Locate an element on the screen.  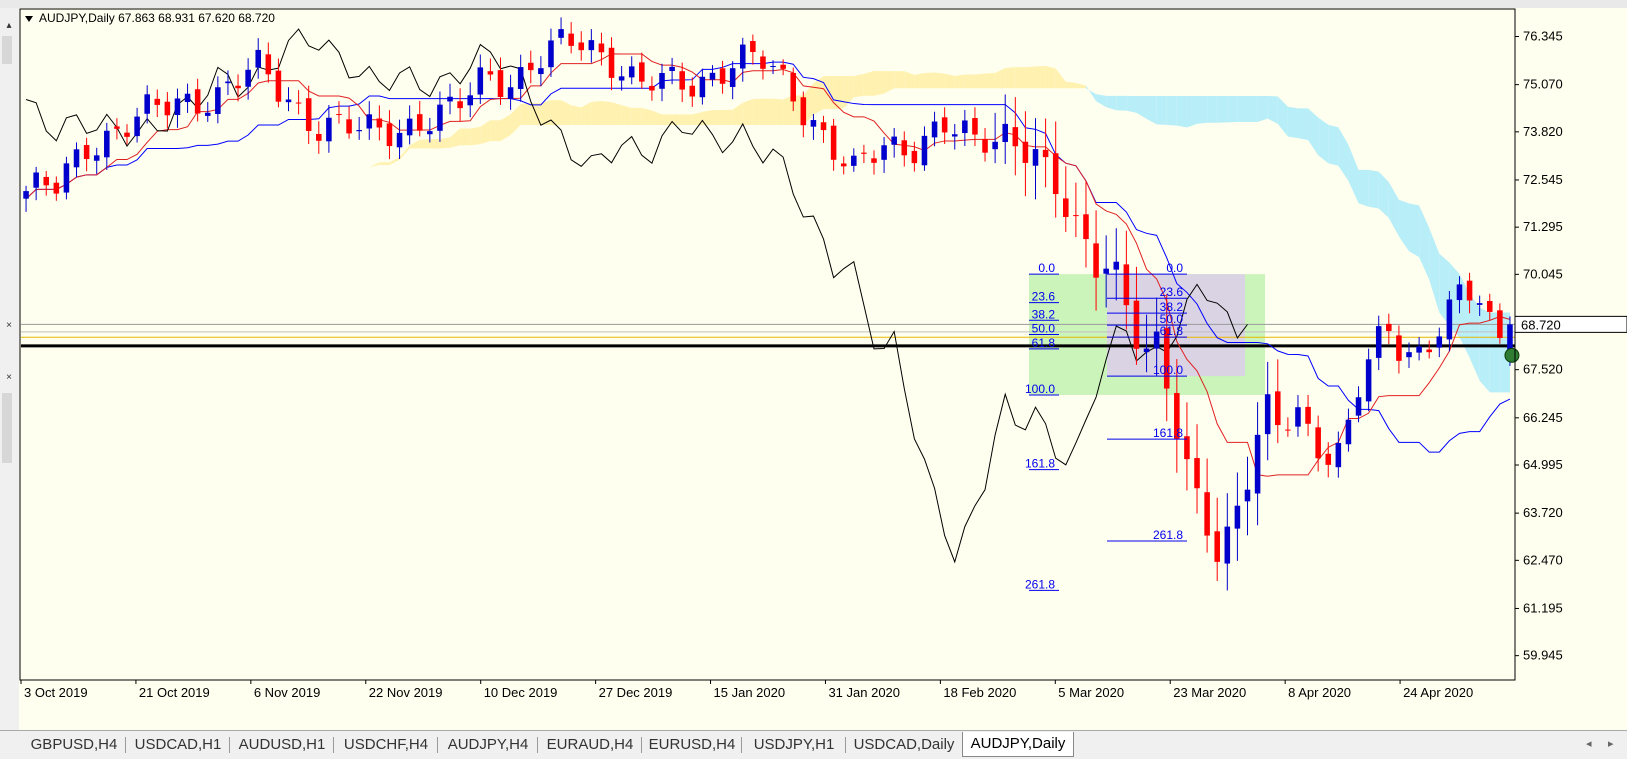
dropdown-triangle-icon is located at coordinates (29, 19).